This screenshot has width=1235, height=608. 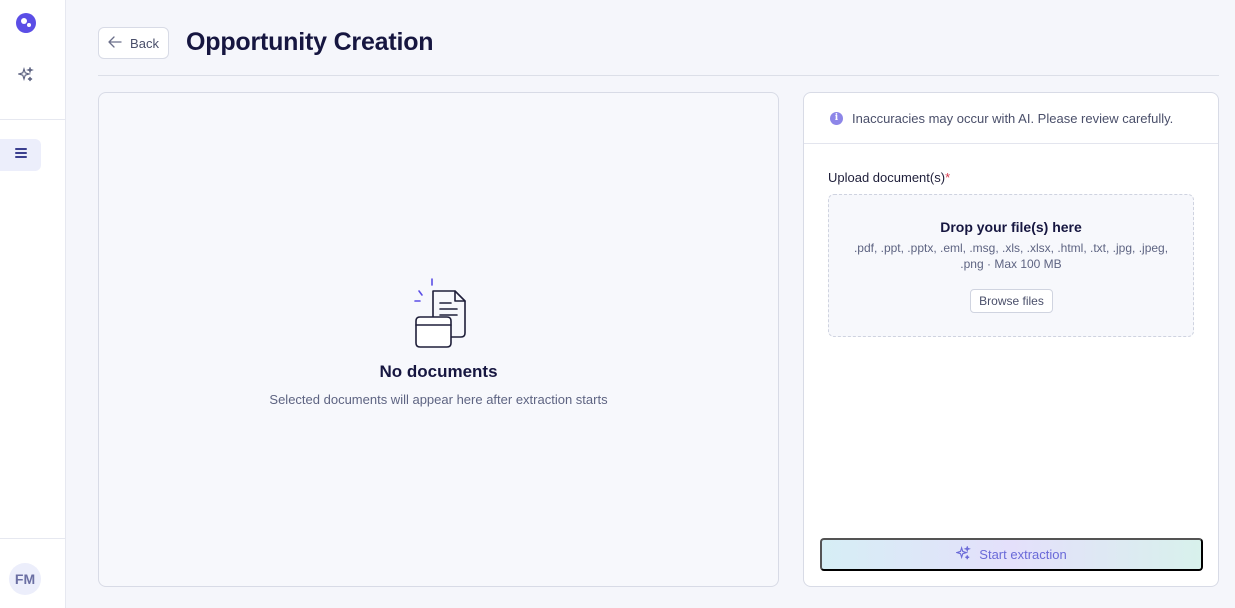 I want to click on sidebar: FM, so click(x=33, y=304).